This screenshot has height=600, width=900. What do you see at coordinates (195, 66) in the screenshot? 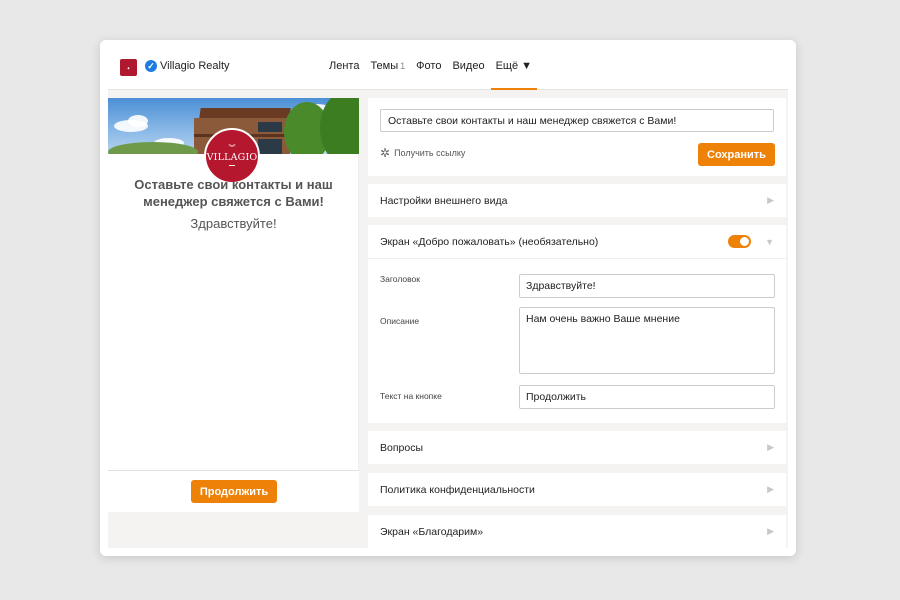
I see `brand-name: Villagio Realty` at bounding box center [195, 66].